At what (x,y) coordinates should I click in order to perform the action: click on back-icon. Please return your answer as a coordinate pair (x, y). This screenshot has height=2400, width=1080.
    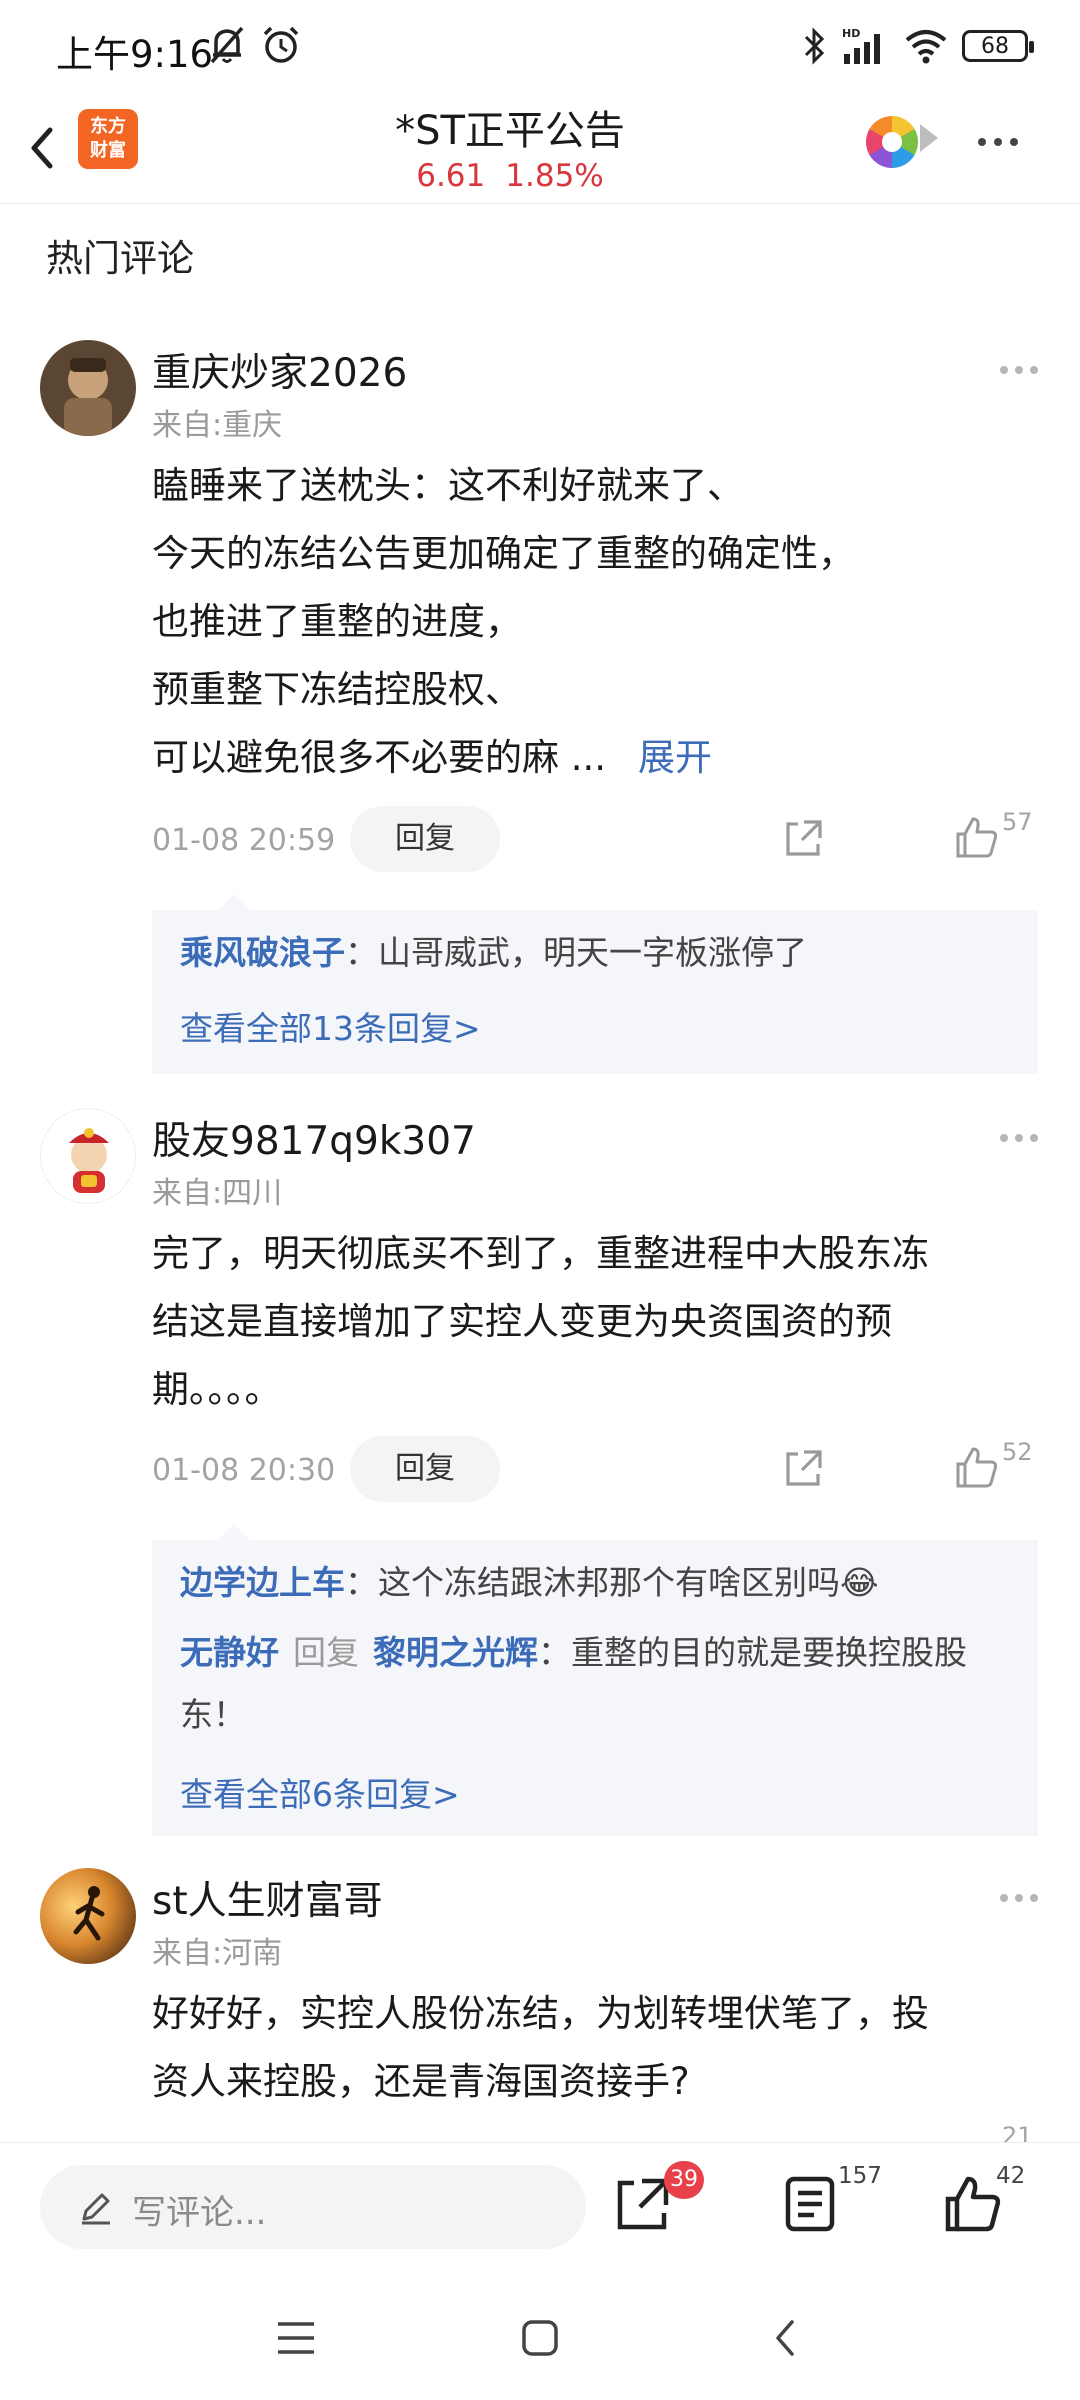
    Looking at the image, I should click on (43, 147).